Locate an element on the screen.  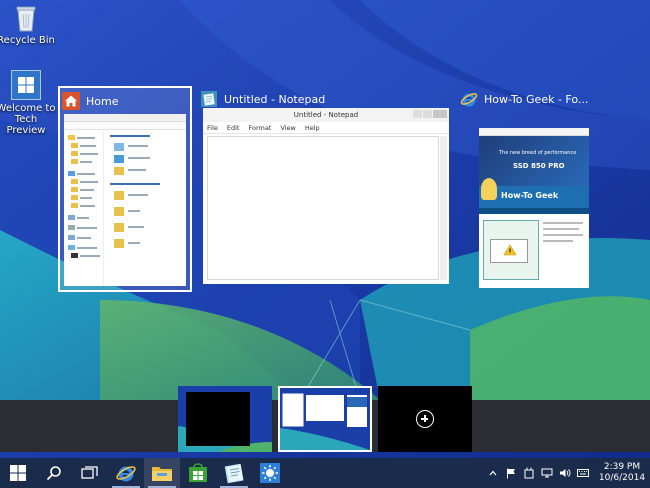
windows-logo-icon is located at coordinates (26, 85).